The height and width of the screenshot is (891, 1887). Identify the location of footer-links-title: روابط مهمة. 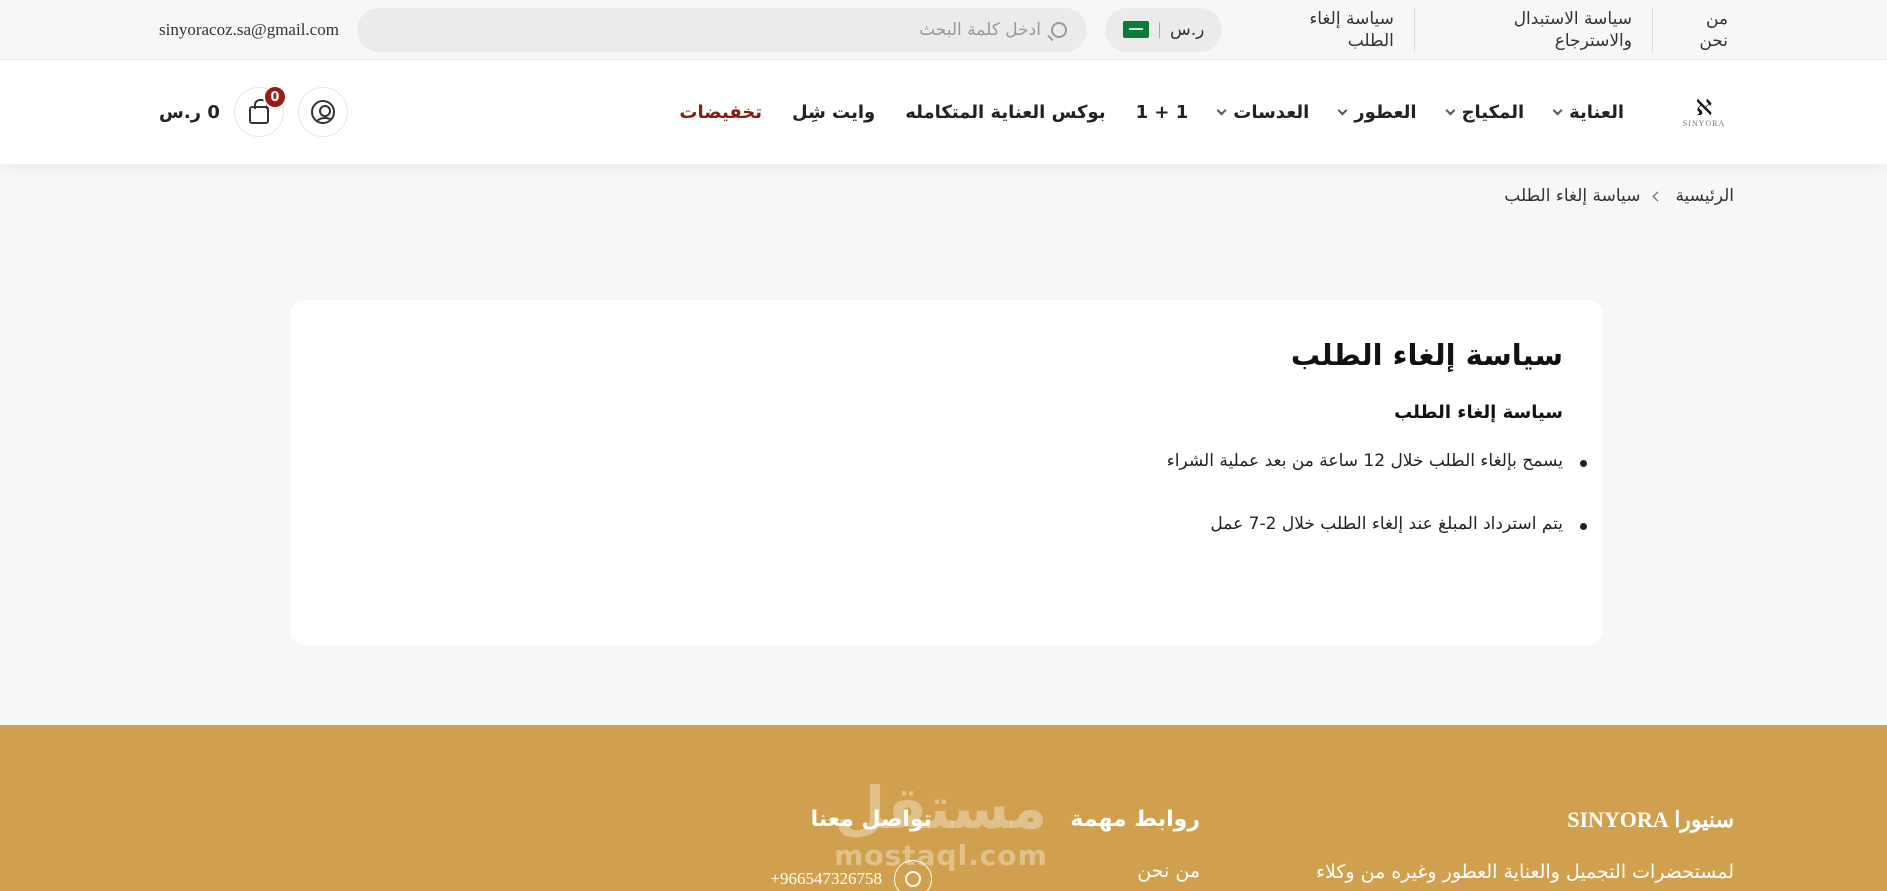
(1135, 819).